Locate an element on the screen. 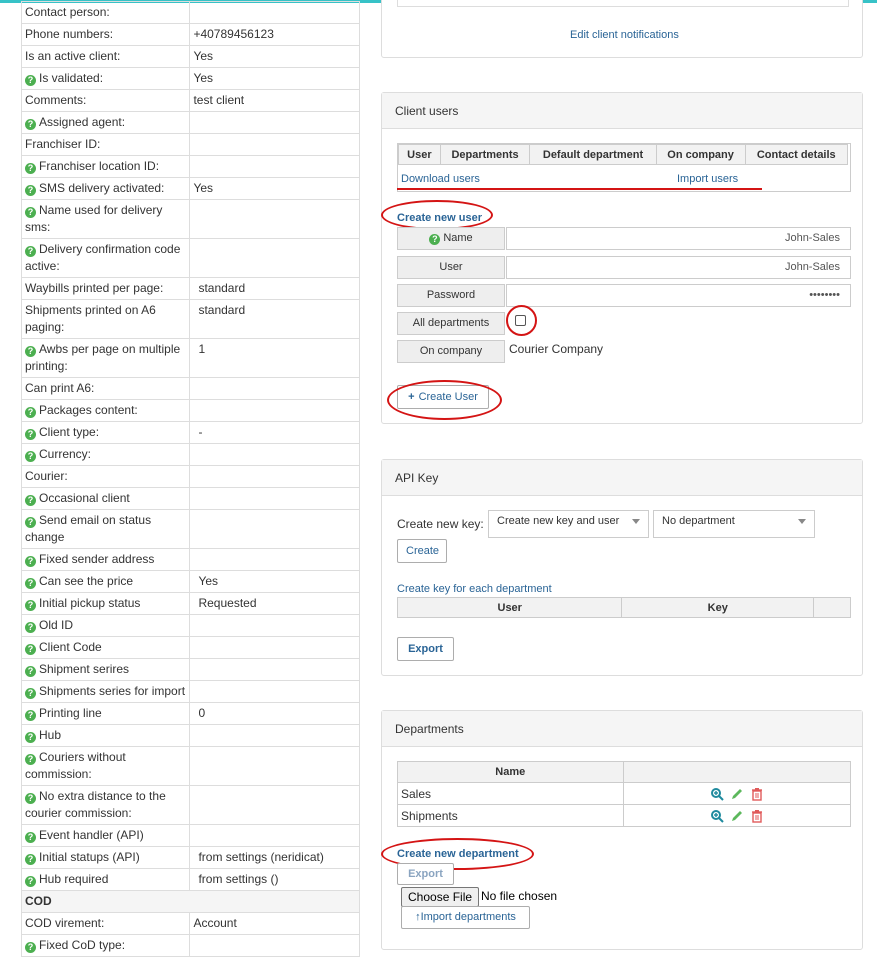 The image size is (877, 957). detail-row: Comments: test client is located at coordinates (190, 100).